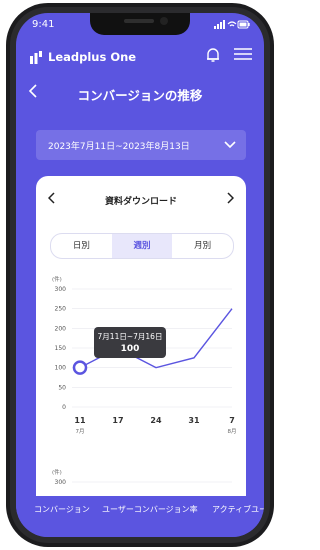  What do you see at coordinates (232, 24) in the screenshot?
I see `signal-wifi-battery-icon` at bounding box center [232, 24].